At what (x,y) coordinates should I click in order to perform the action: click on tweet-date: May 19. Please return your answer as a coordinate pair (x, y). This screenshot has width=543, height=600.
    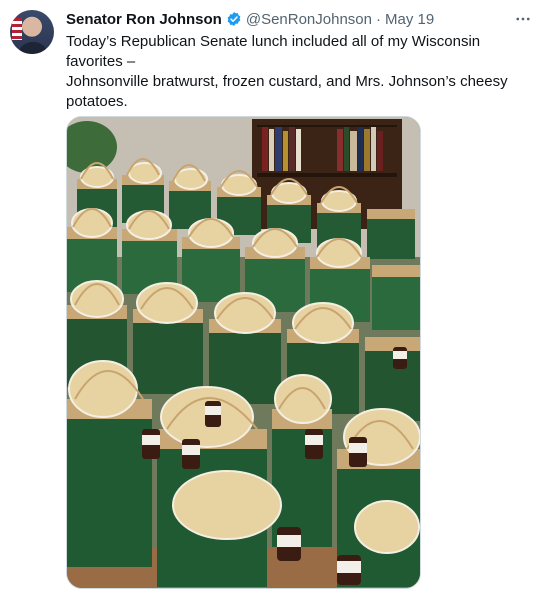
    Looking at the image, I should click on (409, 19).